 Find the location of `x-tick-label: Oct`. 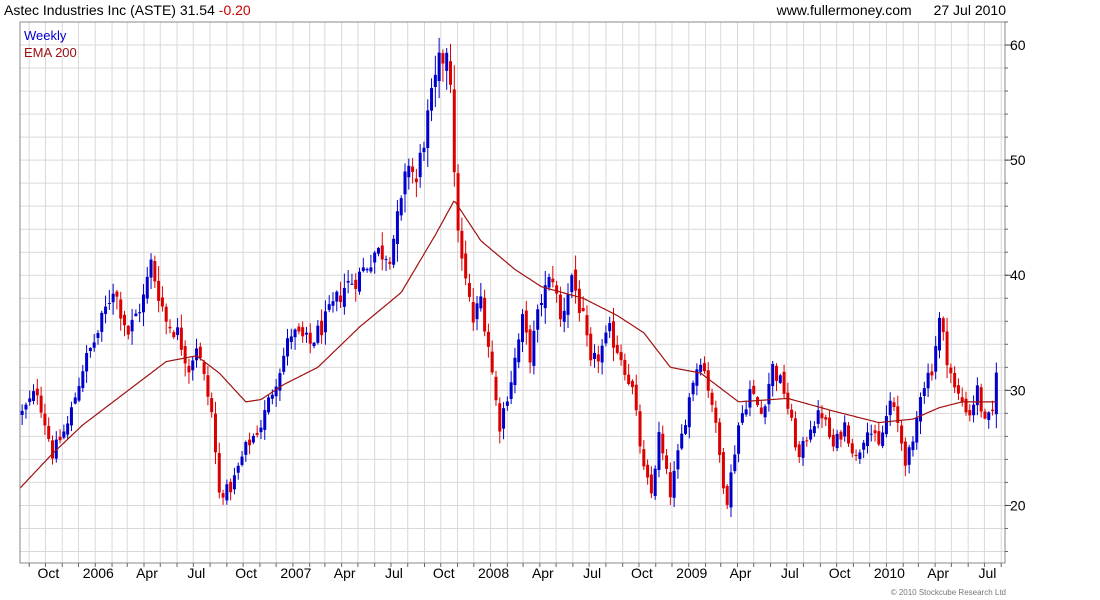

x-tick-label: Oct is located at coordinates (246, 573).